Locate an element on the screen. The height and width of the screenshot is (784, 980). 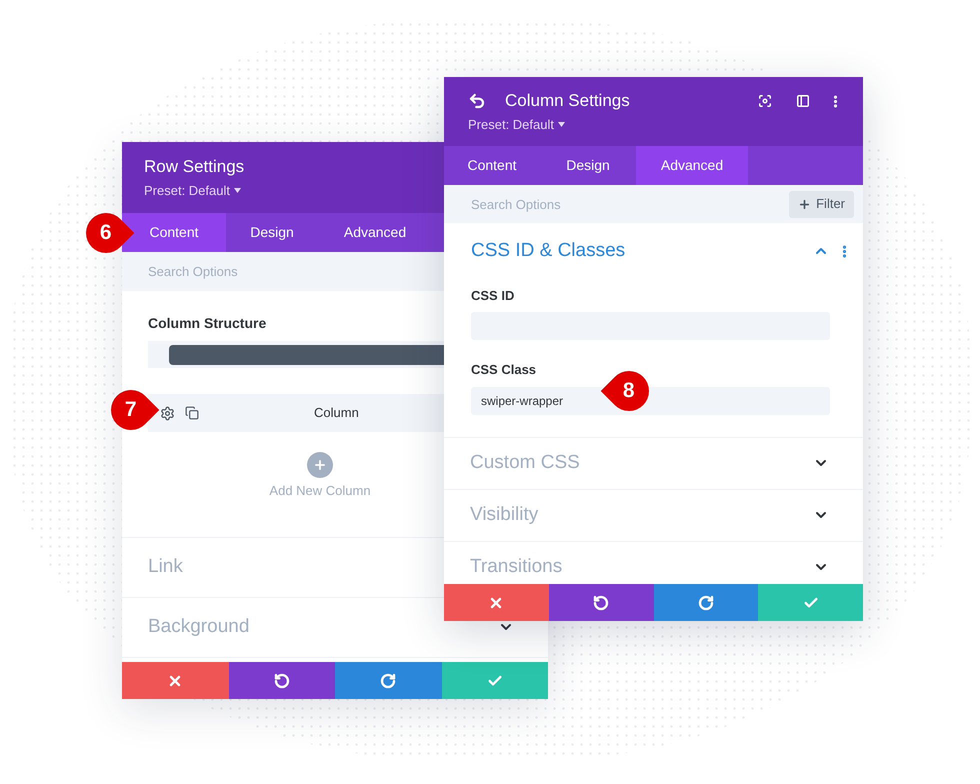
column-label: Column is located at coordinates (336, 413).